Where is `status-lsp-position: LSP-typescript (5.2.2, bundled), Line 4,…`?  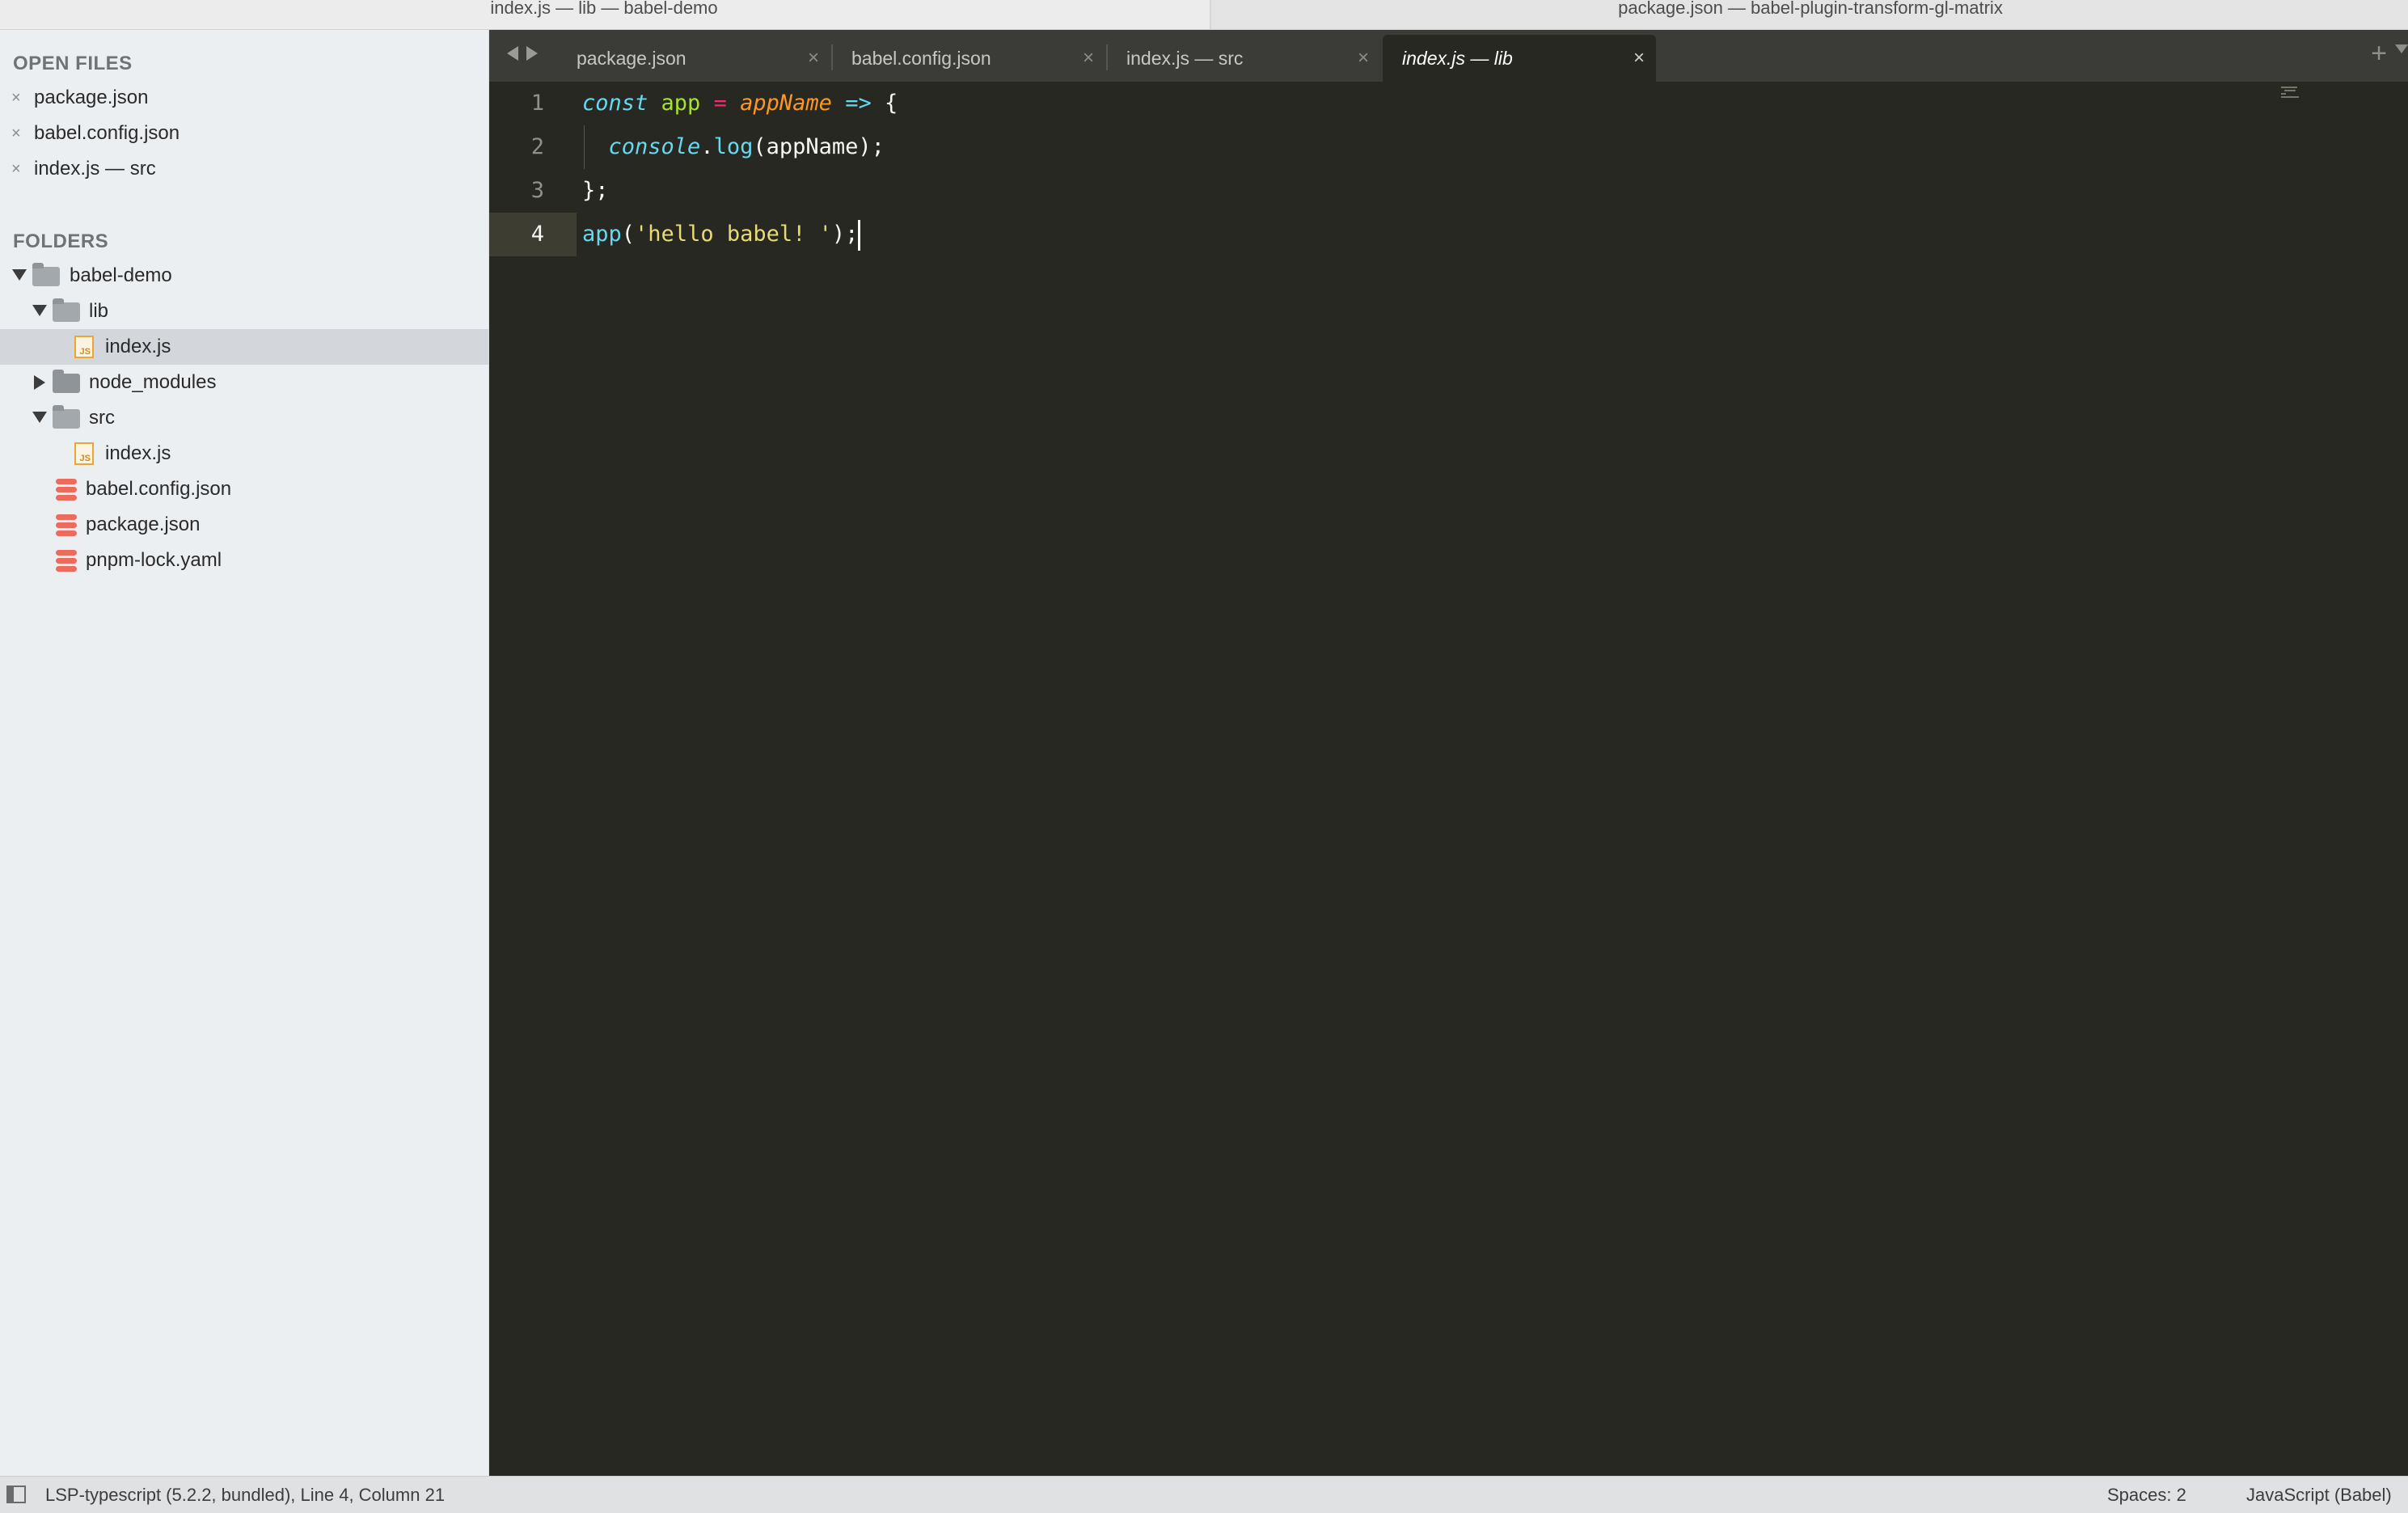 status-lsp-position: LSP-typescript (5.2.2, bundled), Line 4,… is located at coordinates (245, 1495).